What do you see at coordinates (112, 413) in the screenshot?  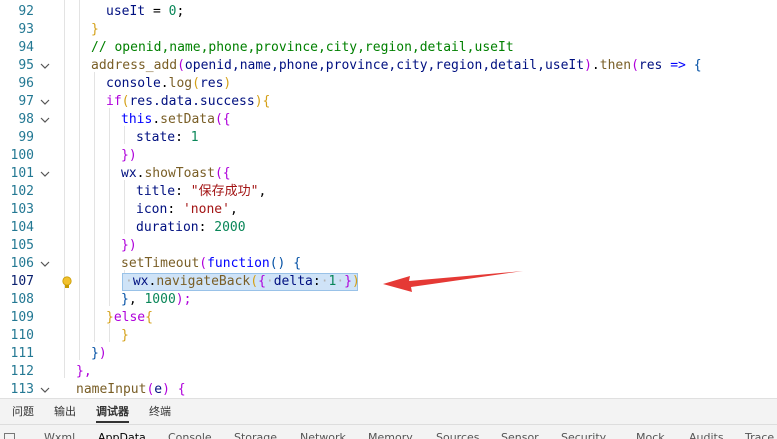 I see `tab-debugger: 调试器` at bounding box center [112, 413].